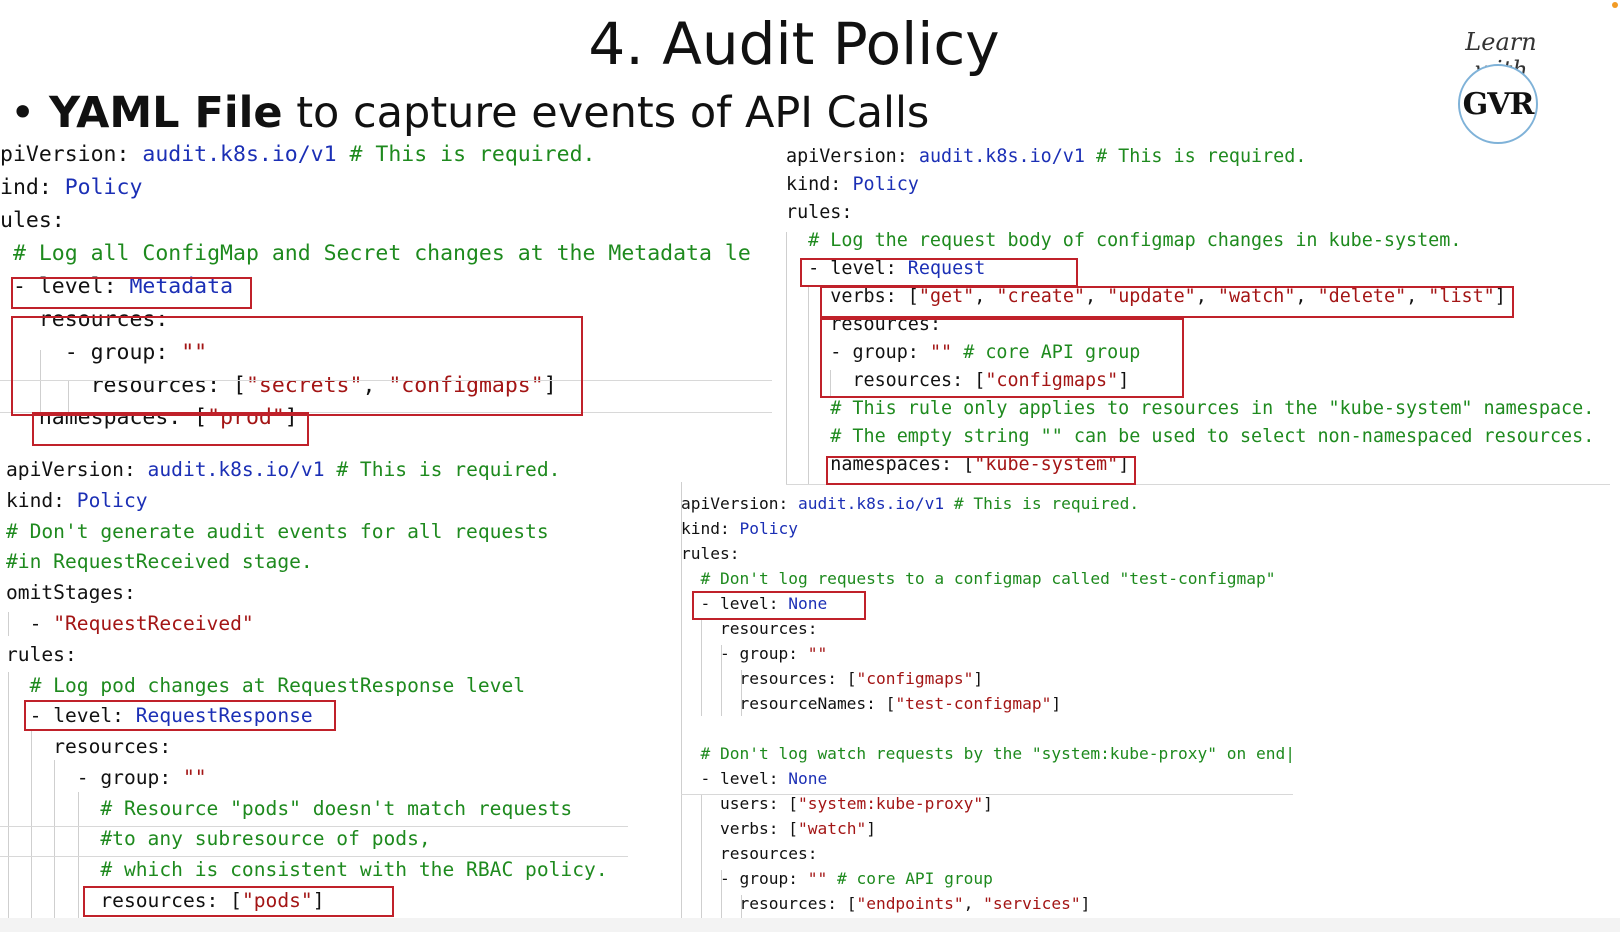  What do you see at coordinates (810, 925) in the screenshot?
I see `bottom-strip` at bounding box center [810, 925].